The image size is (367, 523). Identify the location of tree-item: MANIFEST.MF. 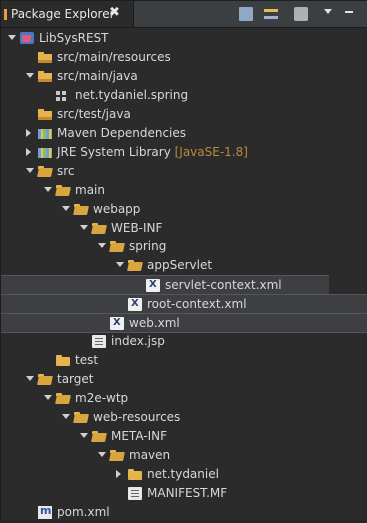
(184, 494).